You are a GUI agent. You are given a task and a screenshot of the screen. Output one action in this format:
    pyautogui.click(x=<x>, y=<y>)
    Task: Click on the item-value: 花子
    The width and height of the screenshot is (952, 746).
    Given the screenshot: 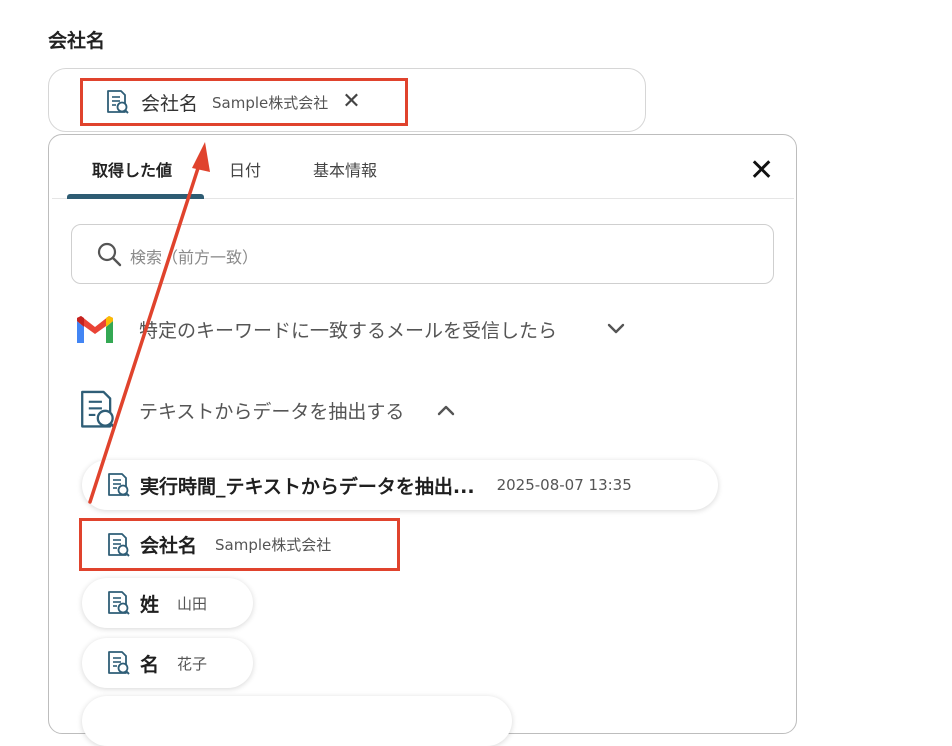 What is the action you would take?
    pyautogui.click(x=192, y=663)
    